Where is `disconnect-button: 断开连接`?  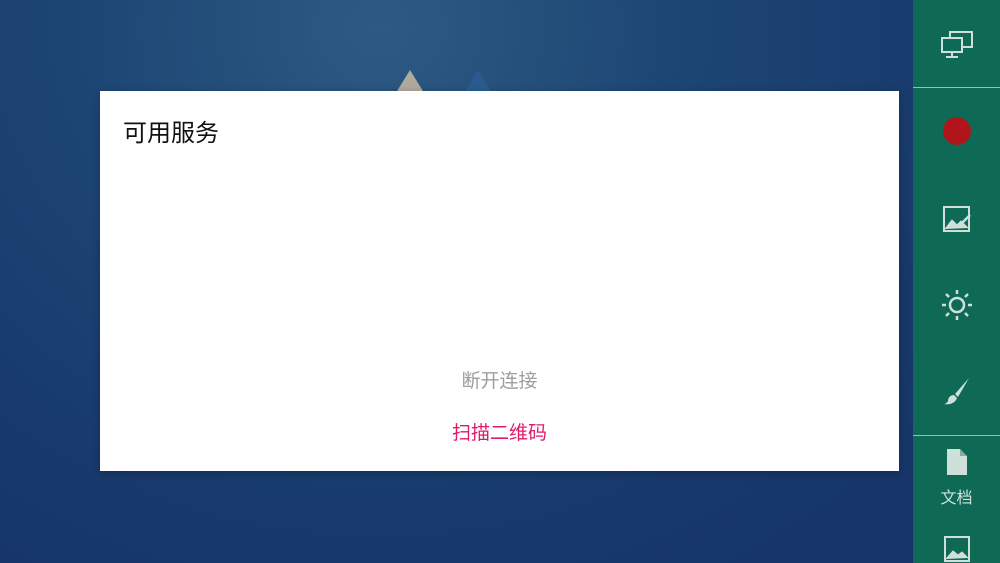
disconnect-button: 断开连接 is located at coordinates (499, 379).